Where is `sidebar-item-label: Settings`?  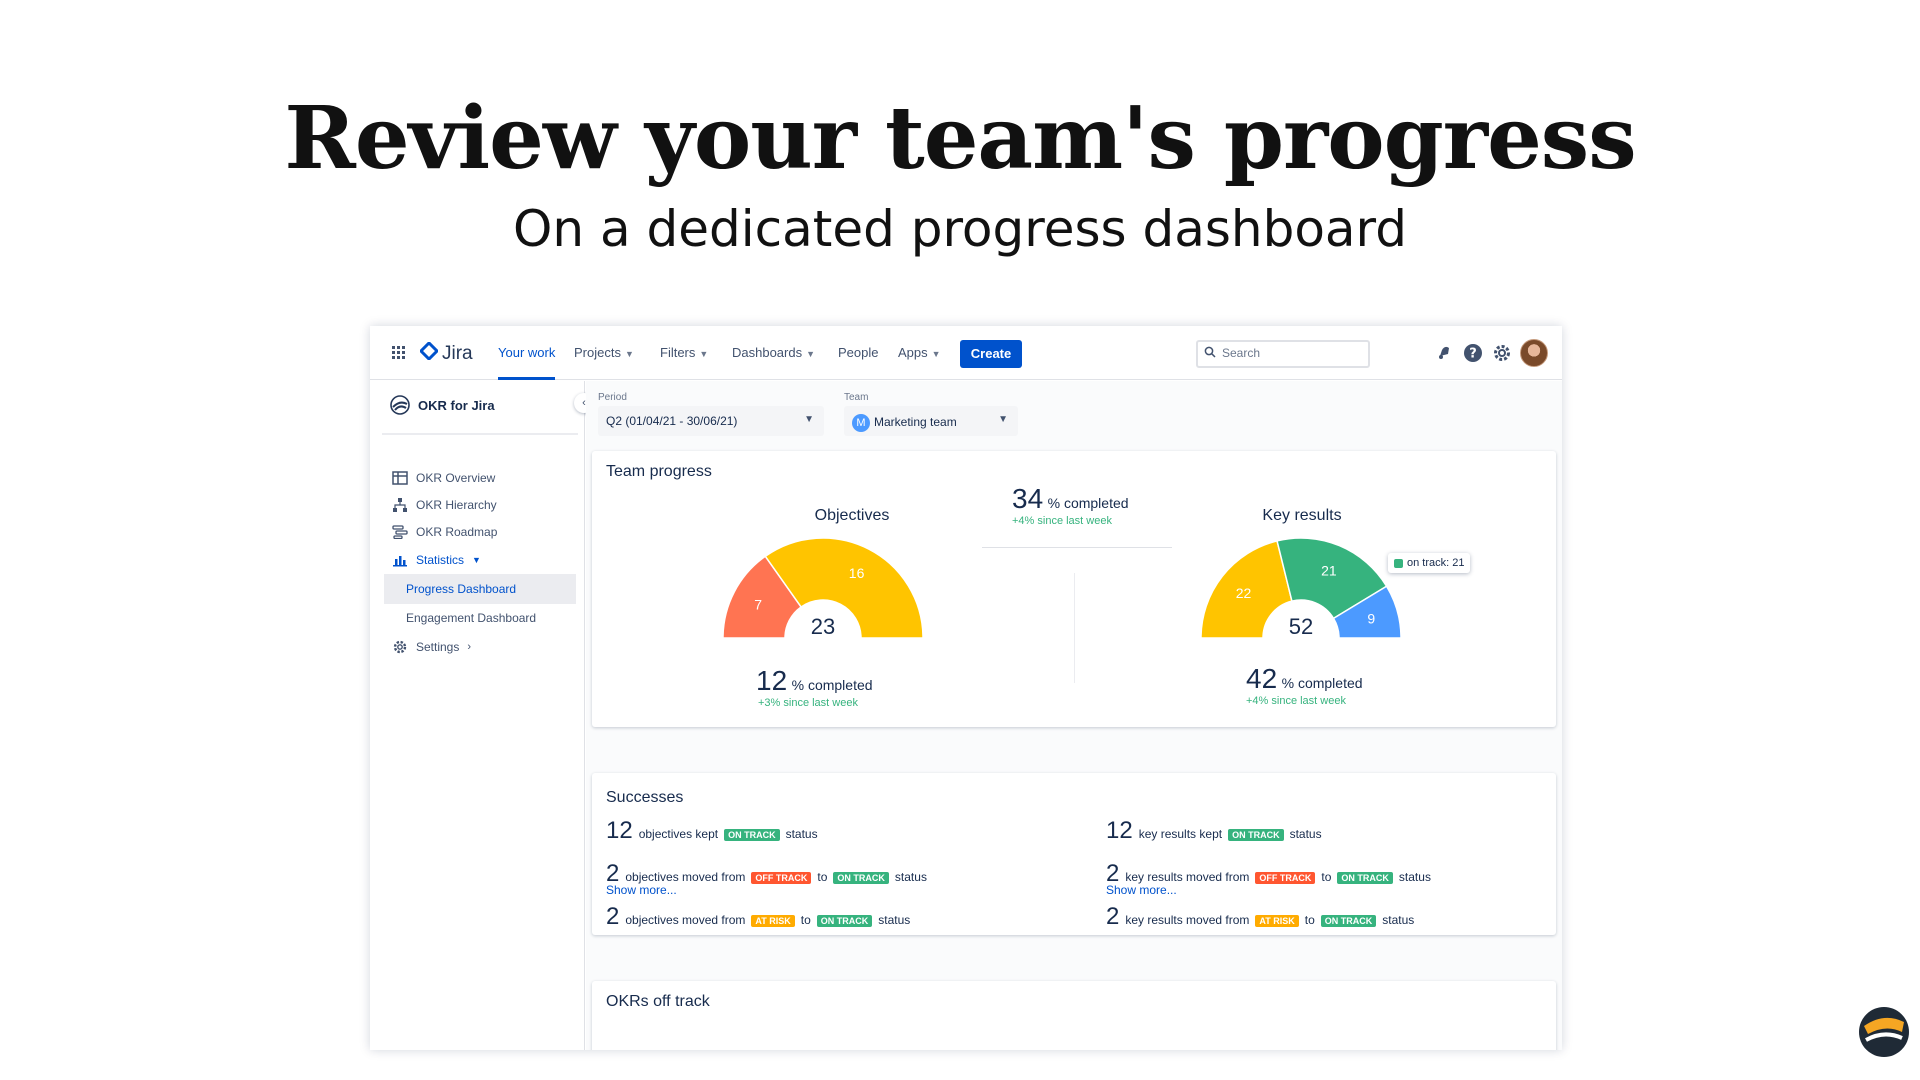 sidebar-item-label: Settings is located at coordinates (438, 647).